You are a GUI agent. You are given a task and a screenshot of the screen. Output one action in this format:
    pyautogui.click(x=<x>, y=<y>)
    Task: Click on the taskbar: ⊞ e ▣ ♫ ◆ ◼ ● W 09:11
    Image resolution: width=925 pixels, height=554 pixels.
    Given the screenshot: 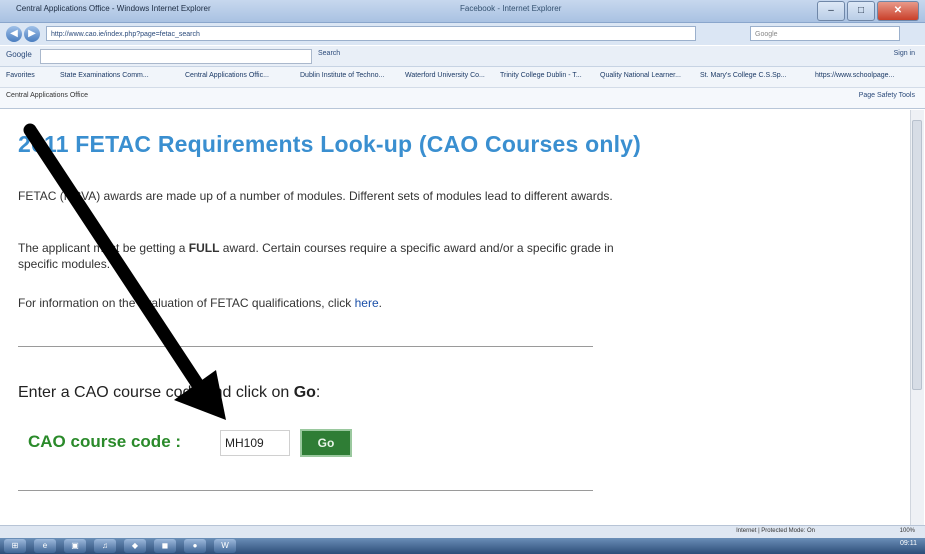 What is the action you would take?
    pyautogui.click(x=462, y=546)
    